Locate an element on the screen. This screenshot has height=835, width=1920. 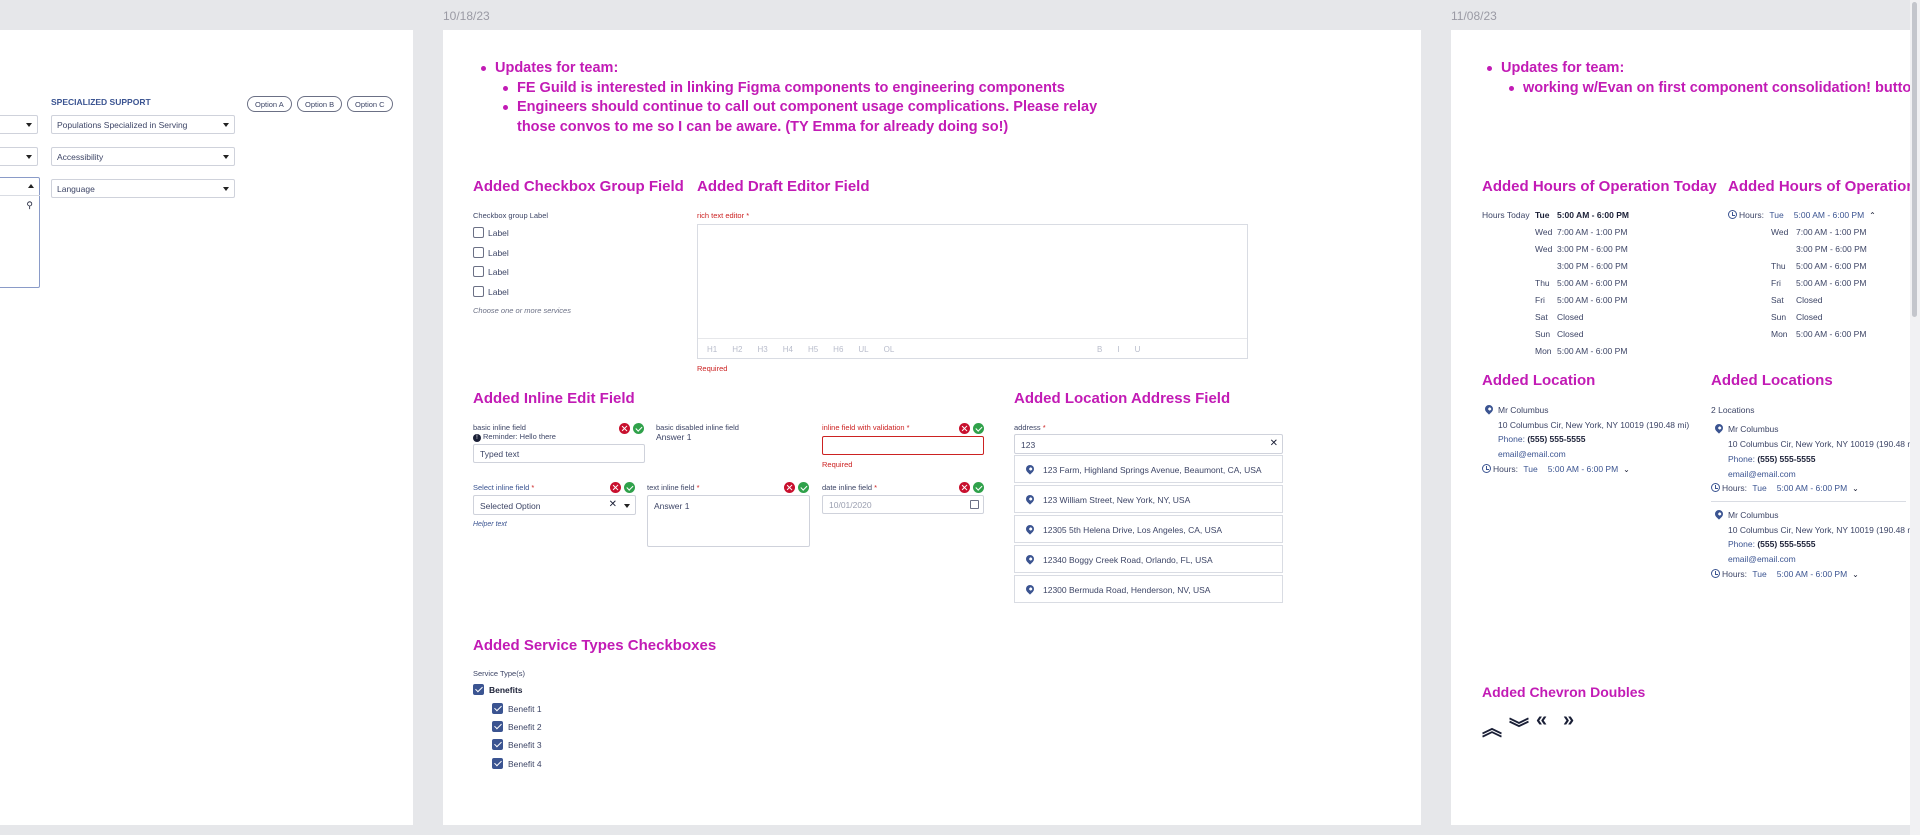
chevron-down-icon: ⌄ is located at coordinates (1855, 488).